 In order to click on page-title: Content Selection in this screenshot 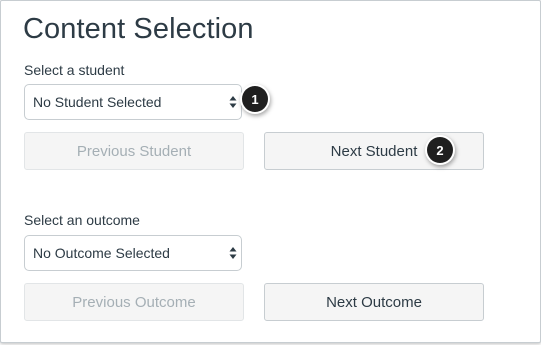, I will do `click(138, 29)`.